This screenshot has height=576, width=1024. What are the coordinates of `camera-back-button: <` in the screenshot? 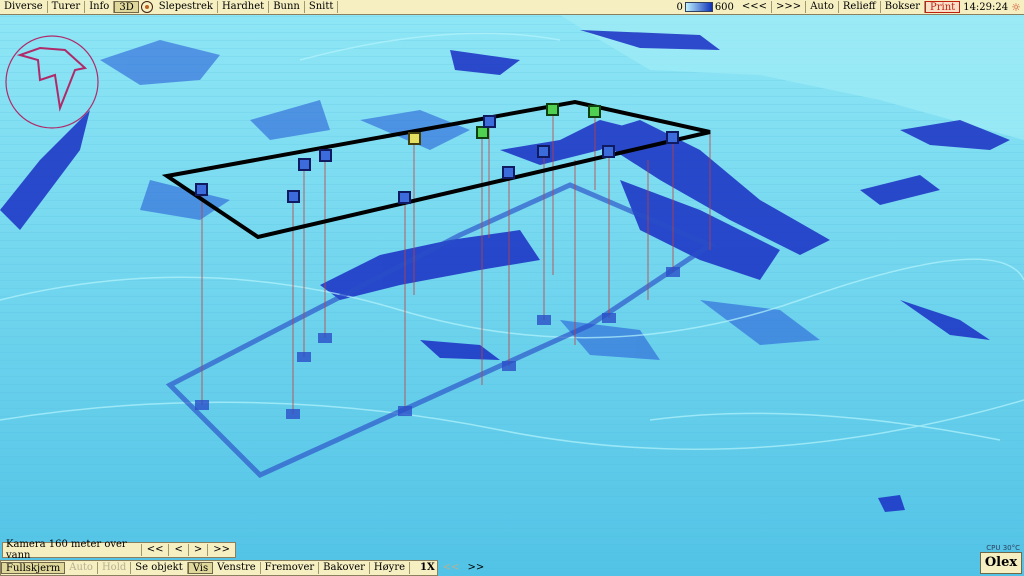 It's located at (177, 550).